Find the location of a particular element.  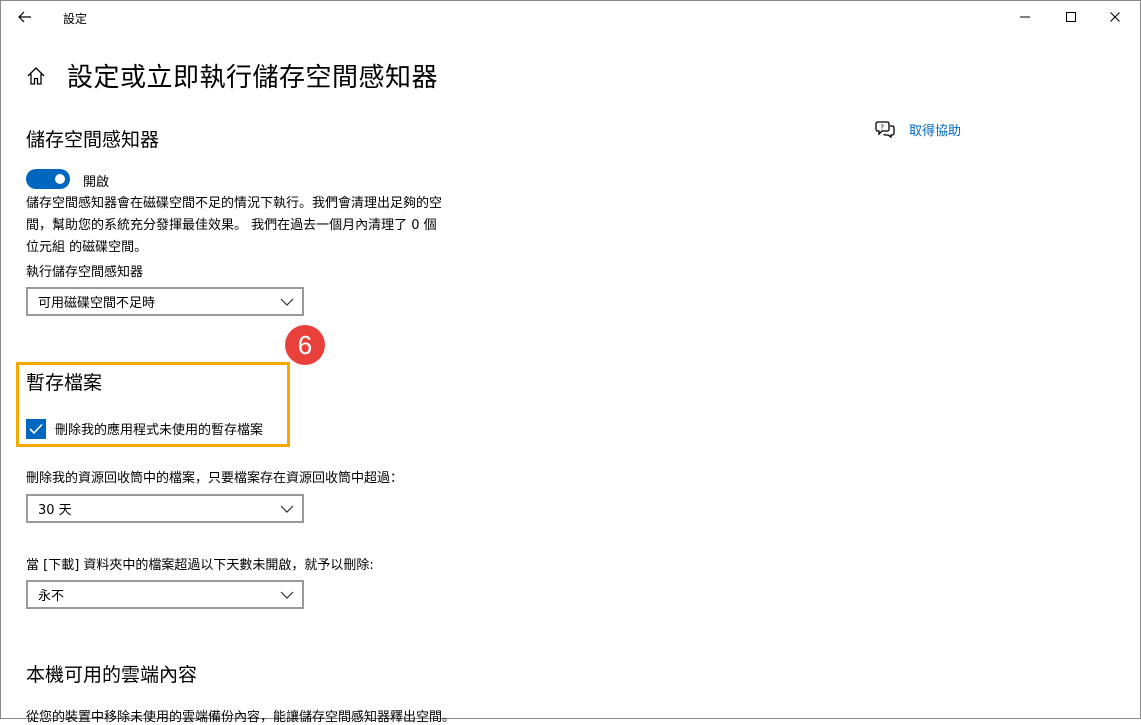

checkmark-icon is located at coordinates (36, 429).